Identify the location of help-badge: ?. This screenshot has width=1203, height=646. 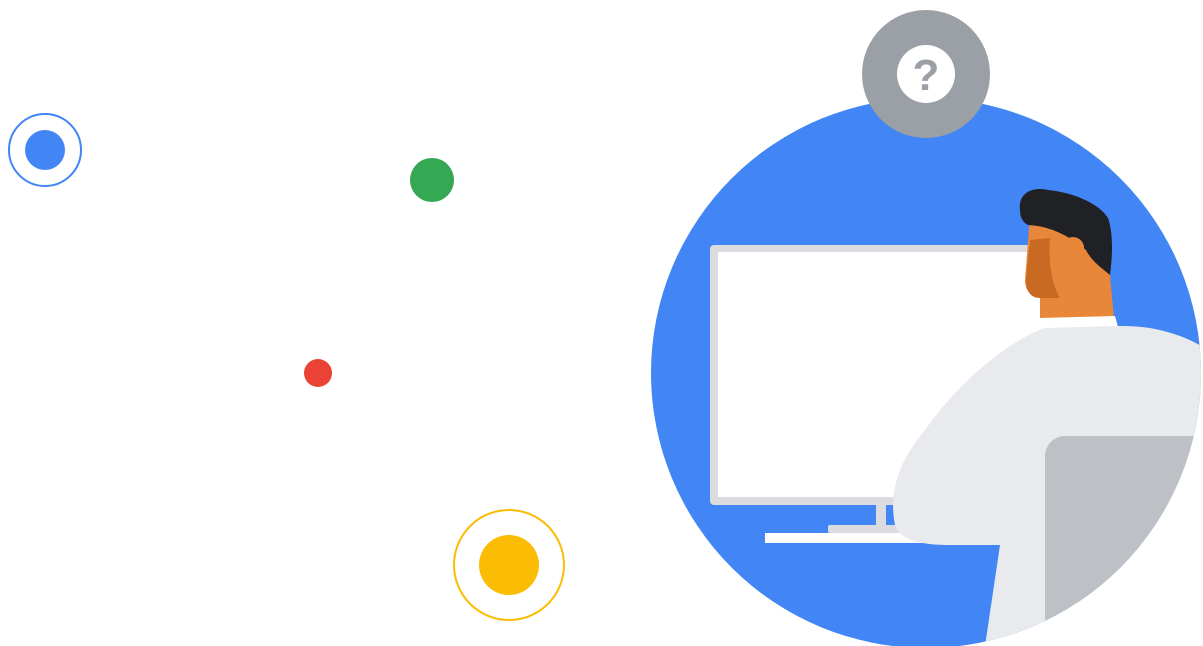
(926, 74).